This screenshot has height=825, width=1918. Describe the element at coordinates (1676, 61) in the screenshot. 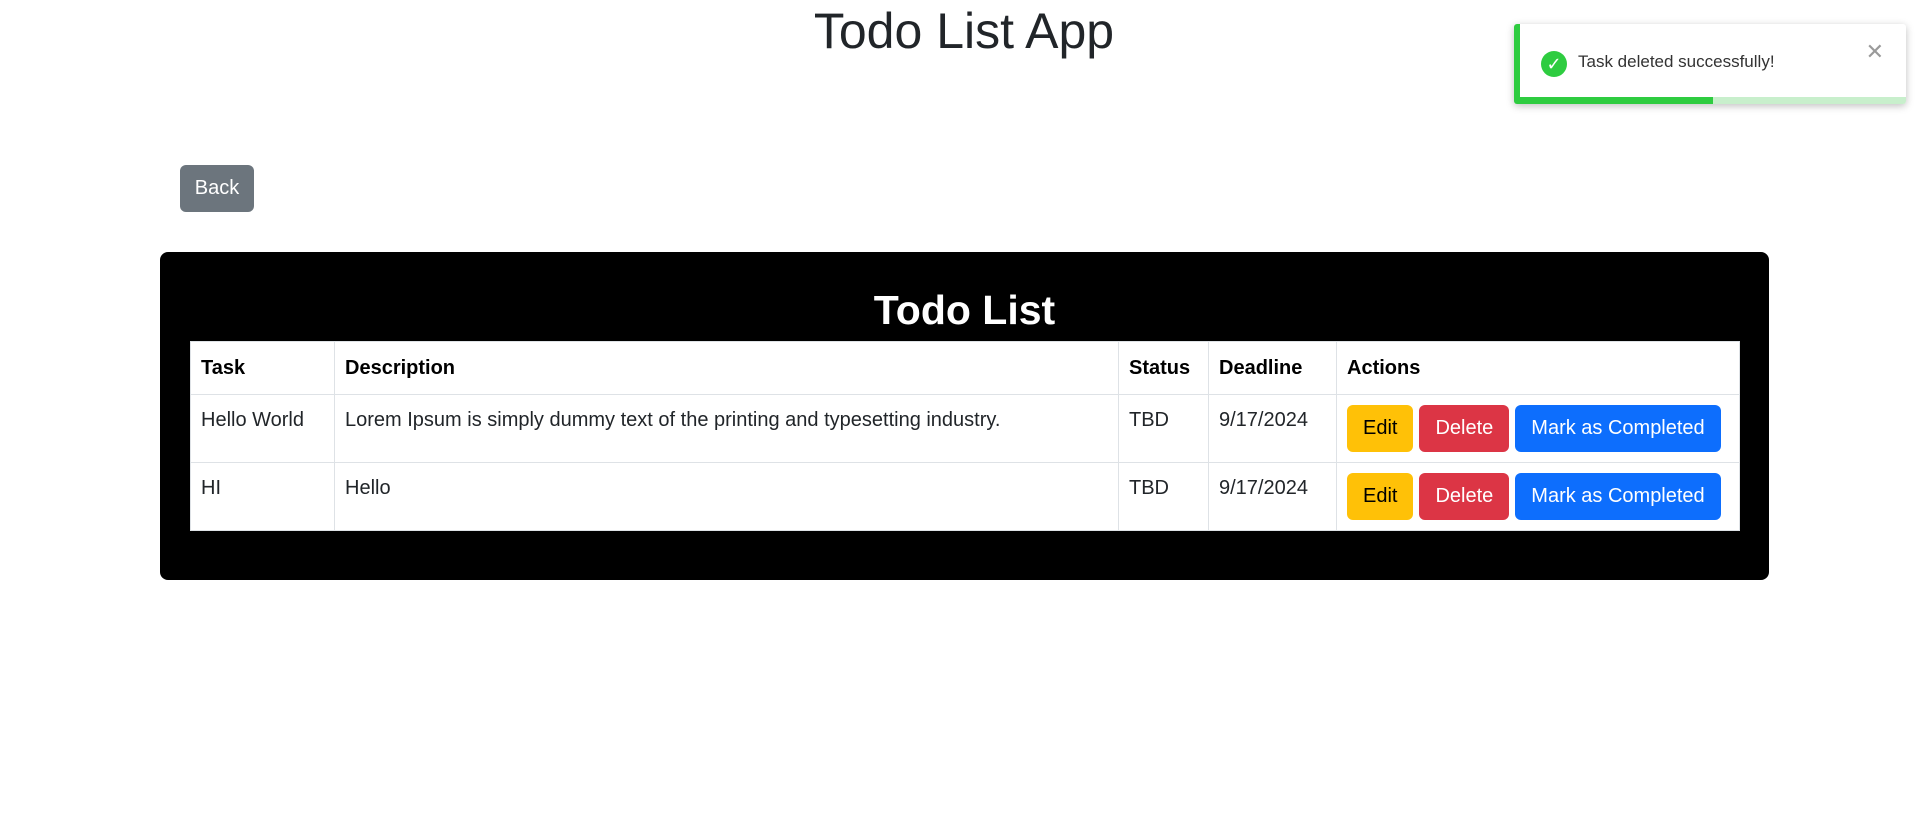

I see `toast-message: Task deleted successfully!` at that location.